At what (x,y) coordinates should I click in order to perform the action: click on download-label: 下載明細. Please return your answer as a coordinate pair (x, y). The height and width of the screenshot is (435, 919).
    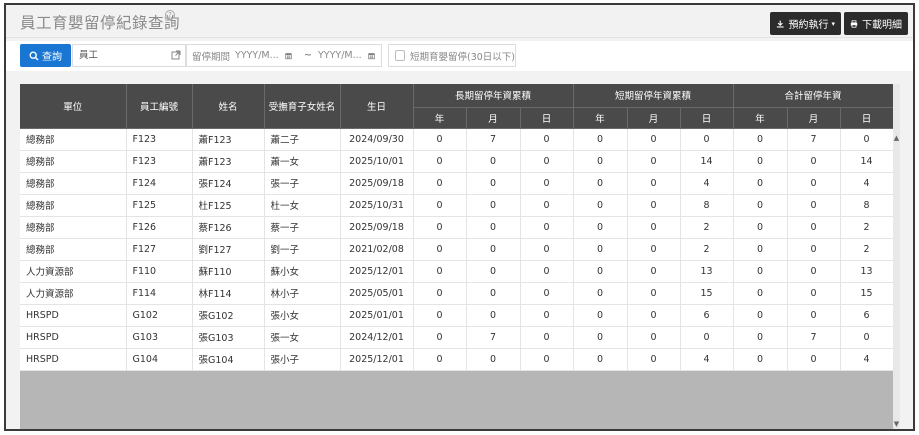
    Looking at the image, I should click on (882, 25).